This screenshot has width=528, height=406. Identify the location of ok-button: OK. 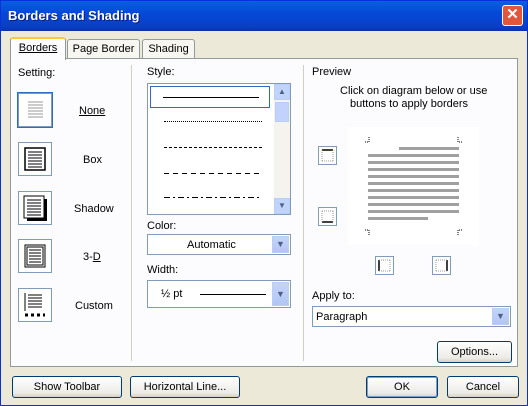
(402, 387).